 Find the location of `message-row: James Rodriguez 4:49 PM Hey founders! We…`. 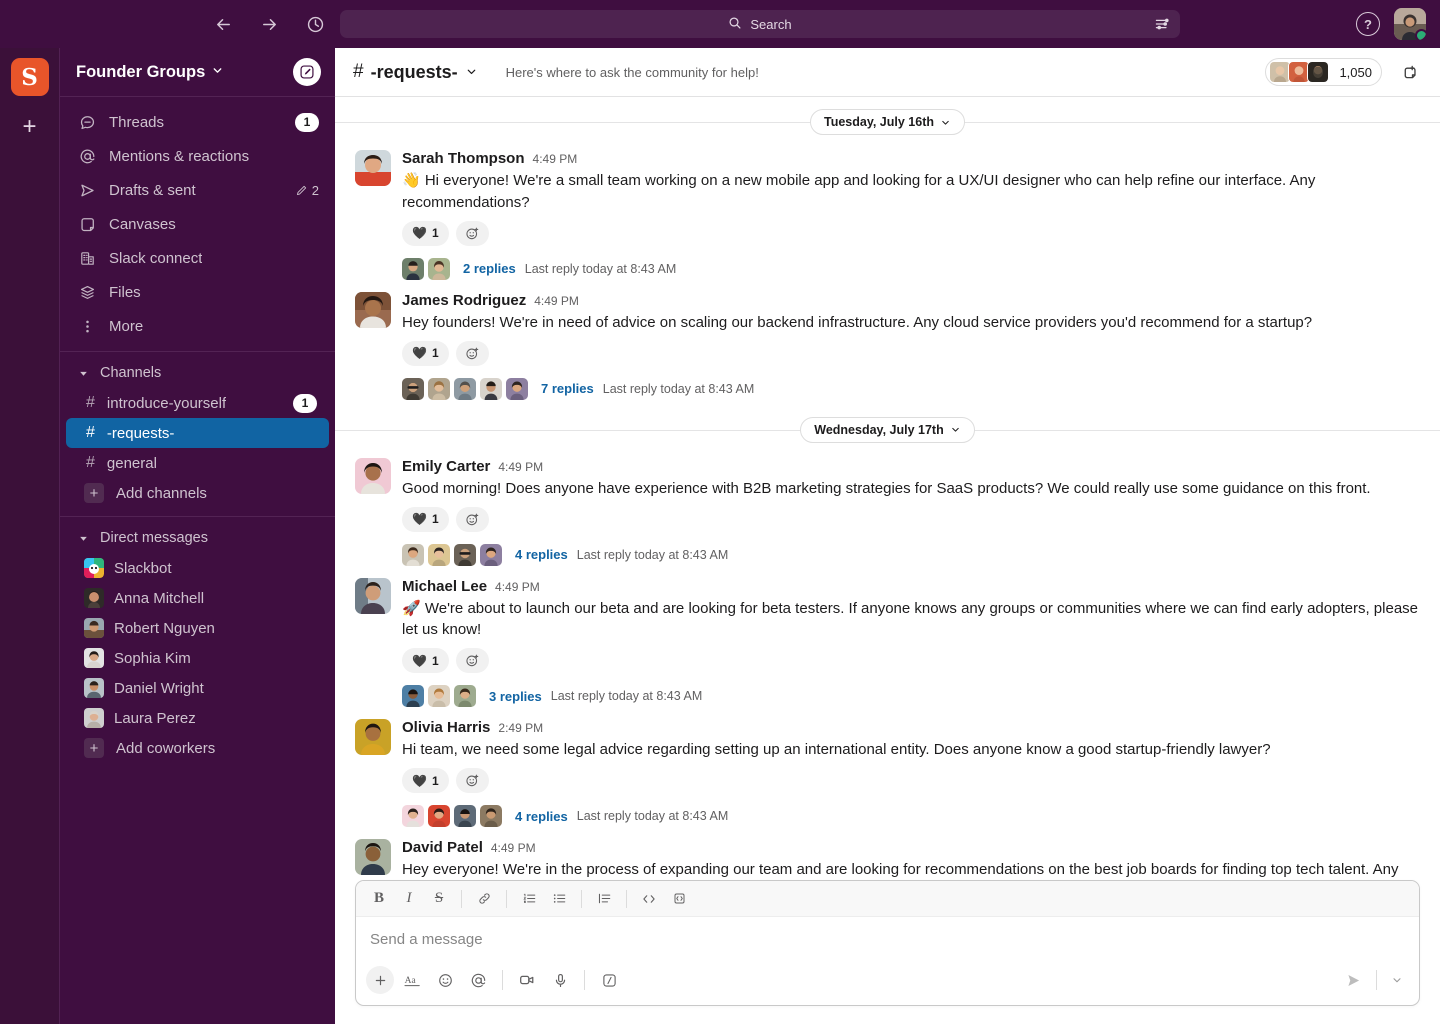

message-row: James Rodriguez 4:49 PM Hey founders! We… is located at coordinates (887, 345).